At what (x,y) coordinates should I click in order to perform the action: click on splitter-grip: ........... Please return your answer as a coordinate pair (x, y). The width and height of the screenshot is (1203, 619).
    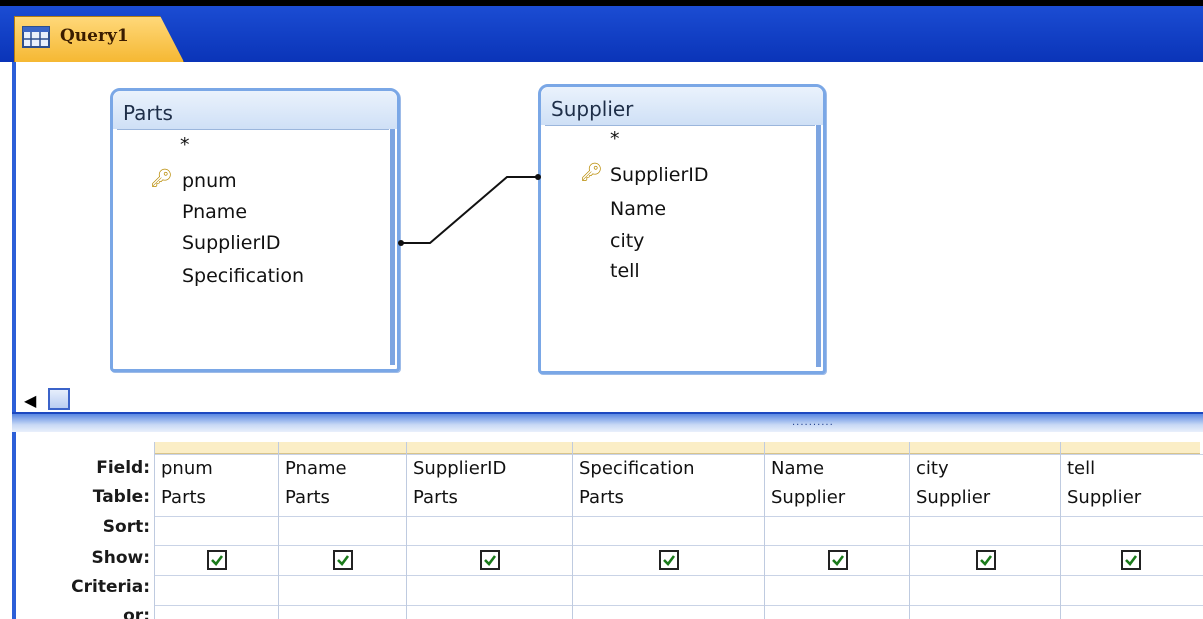
    Looking at the image, I should click on (813, 422).